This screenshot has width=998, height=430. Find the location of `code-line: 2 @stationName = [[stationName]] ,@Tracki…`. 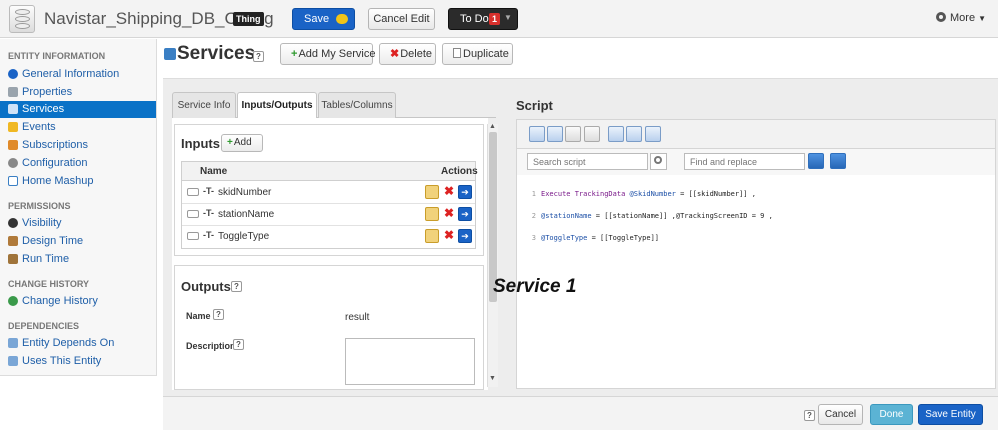

code-line: 2 @stationName = [[stationName]] ,@Tracki… is located at coordinates (648, 216).